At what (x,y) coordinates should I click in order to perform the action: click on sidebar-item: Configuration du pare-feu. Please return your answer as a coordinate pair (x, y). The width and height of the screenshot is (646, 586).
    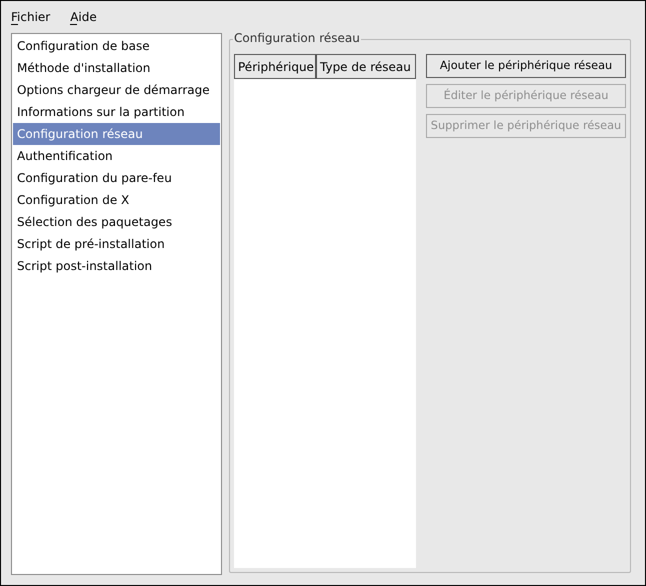
    Looking at the image, I should click on (116, 178).